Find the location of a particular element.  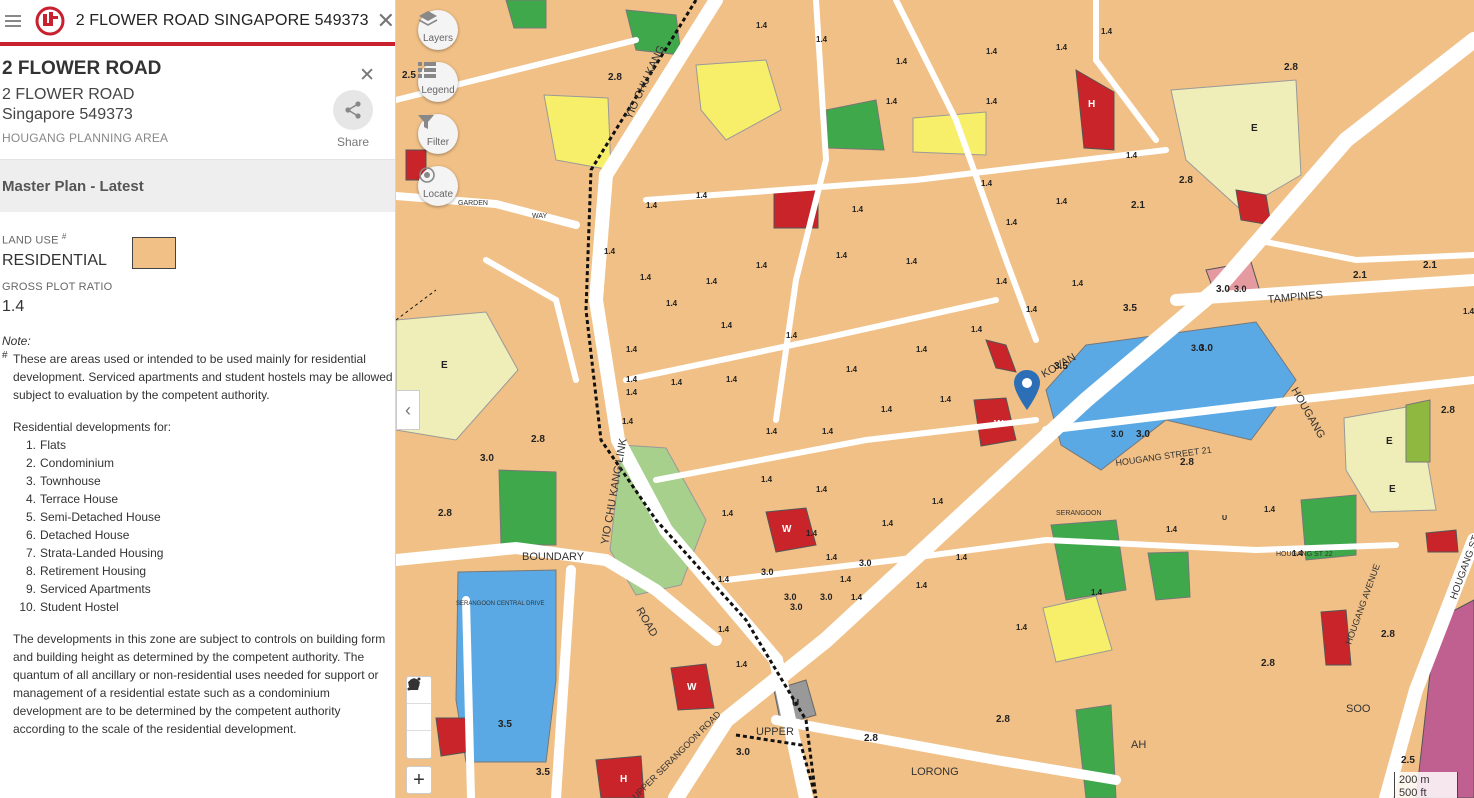

label-serangoon: SERANGOON is located at coordinates (1079, 513).